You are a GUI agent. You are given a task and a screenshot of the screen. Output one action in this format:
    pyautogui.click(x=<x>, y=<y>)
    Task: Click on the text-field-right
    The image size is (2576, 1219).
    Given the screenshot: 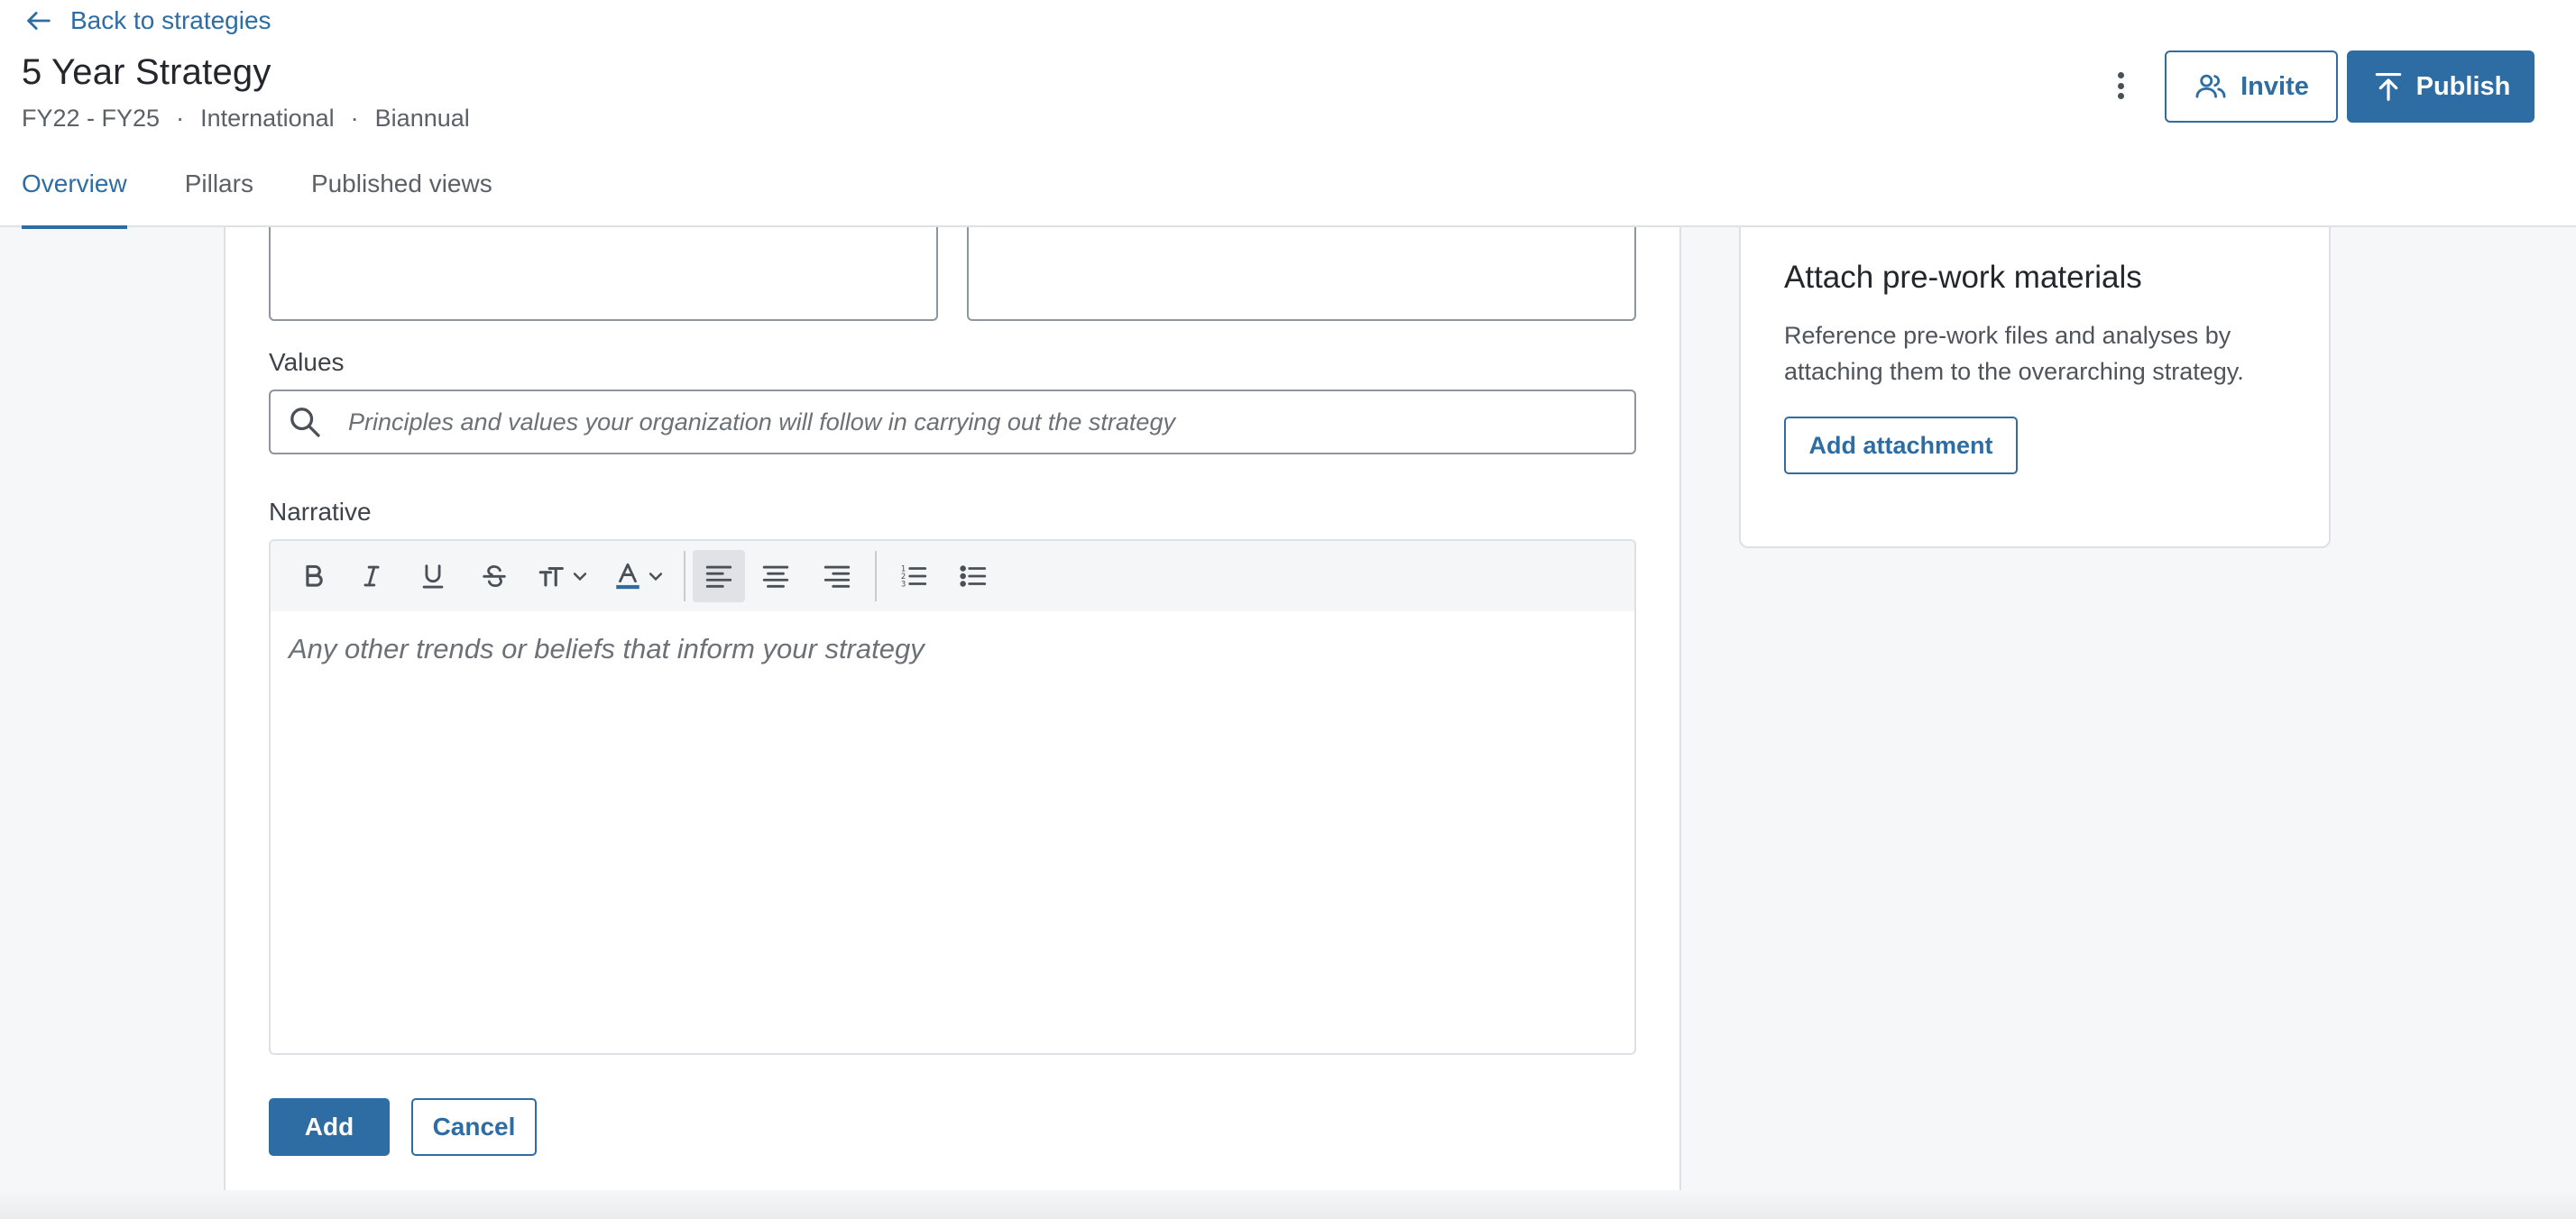 What is the action you would take?
    pyautogui.click(x=1302, y=274)
    